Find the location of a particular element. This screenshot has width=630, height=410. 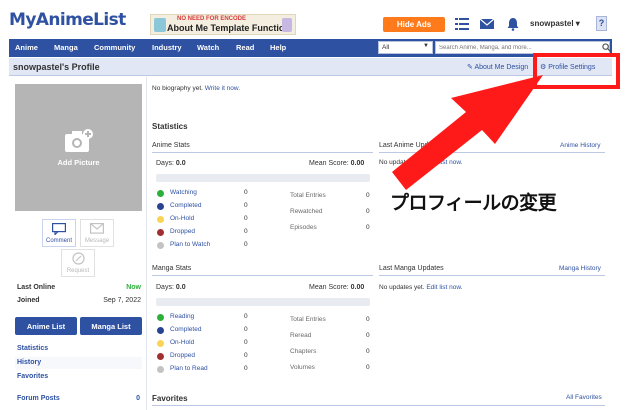

last-online-row: Last Online Now is located at coordinates (79, 287).